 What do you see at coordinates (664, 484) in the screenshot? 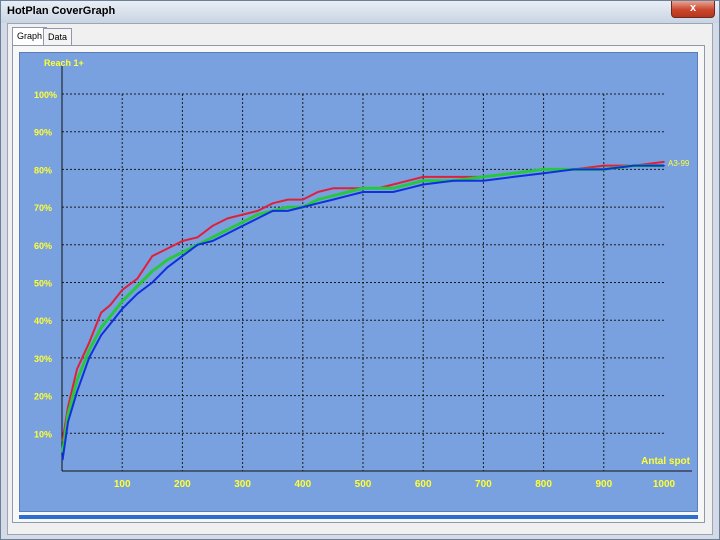
I see `x-tick-label: 1000` at bounding box center [664, 484].